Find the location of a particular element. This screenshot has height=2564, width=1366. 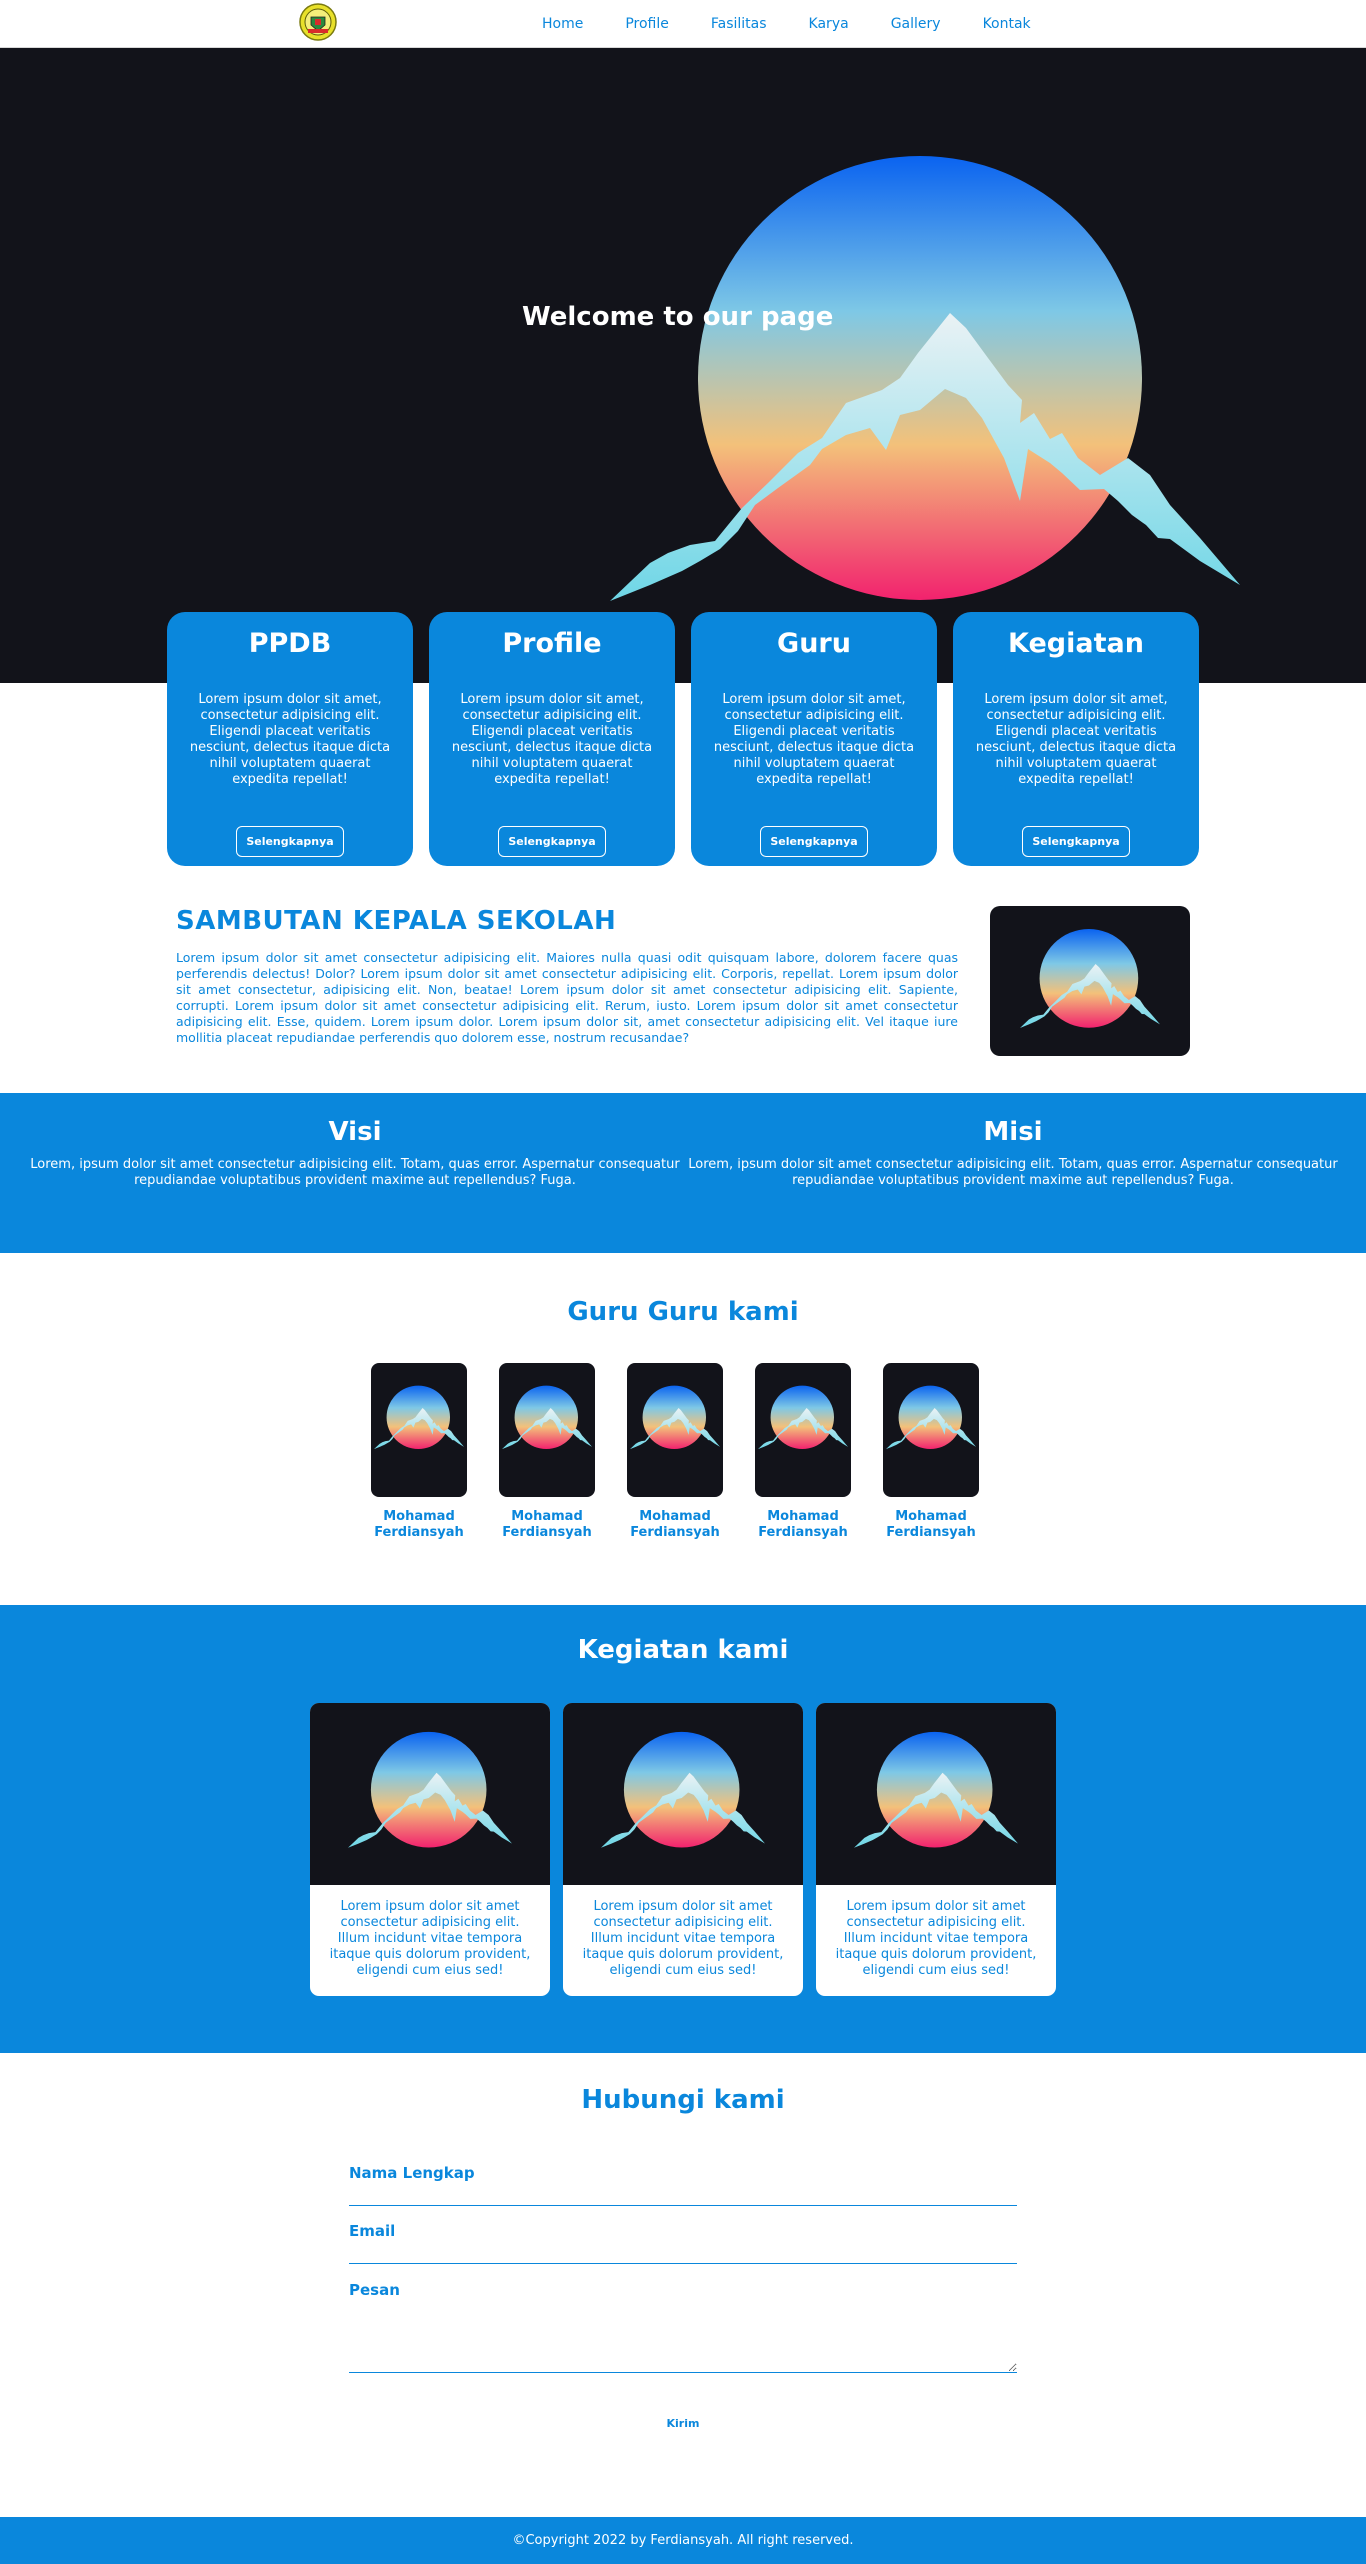

card-title: Guru is located at coordinates (814, 643).